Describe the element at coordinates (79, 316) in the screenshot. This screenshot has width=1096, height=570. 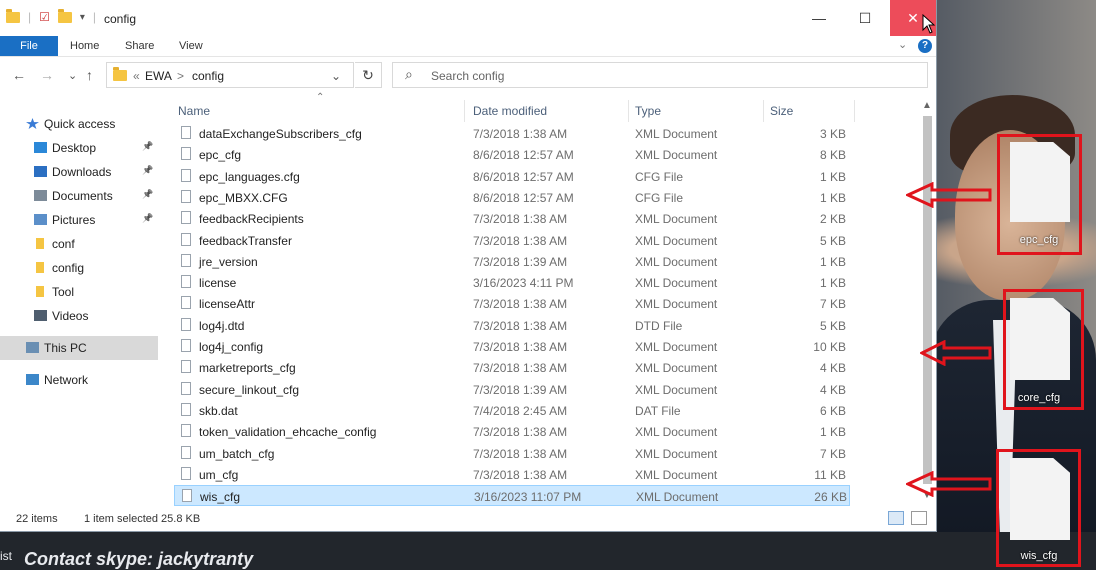
I see `sidebar-item-videos: Videos` at that location.